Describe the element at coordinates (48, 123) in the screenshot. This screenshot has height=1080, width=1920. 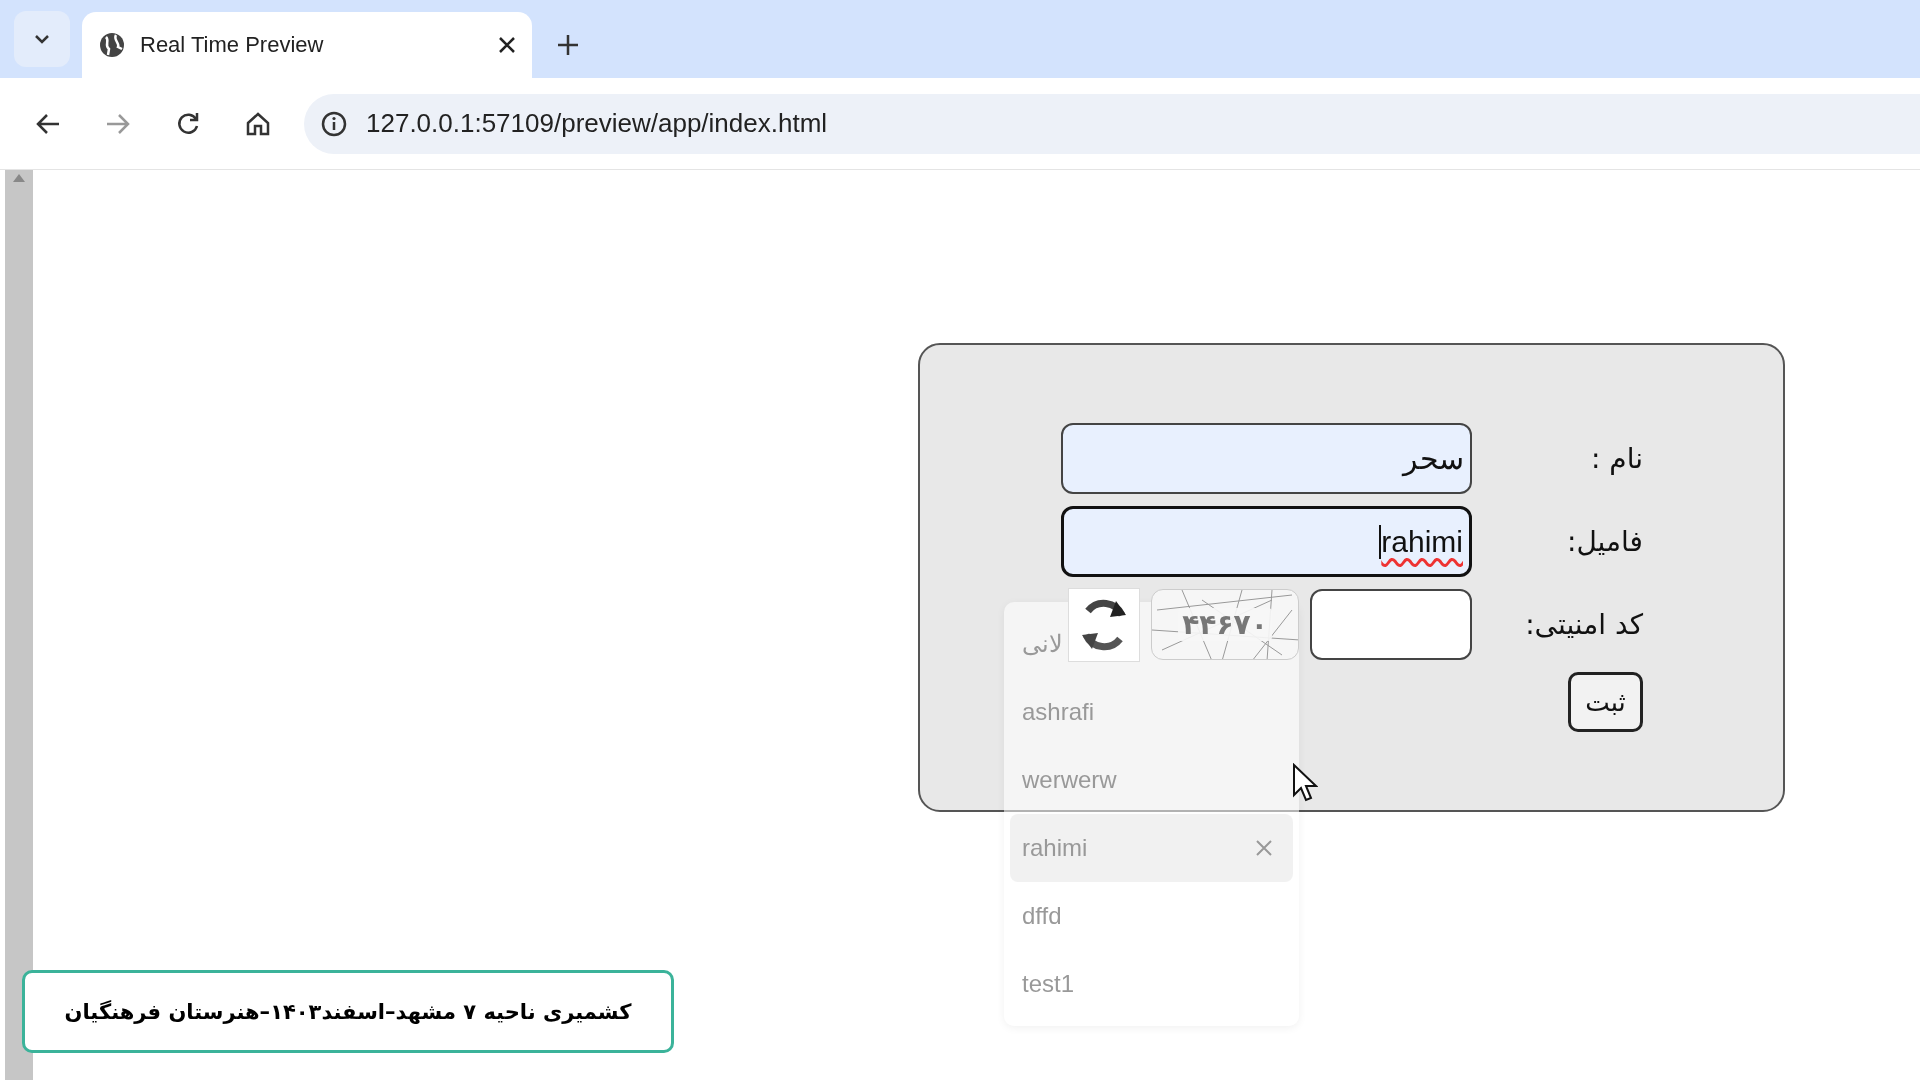
I see `back-arrow-icon` at that location.